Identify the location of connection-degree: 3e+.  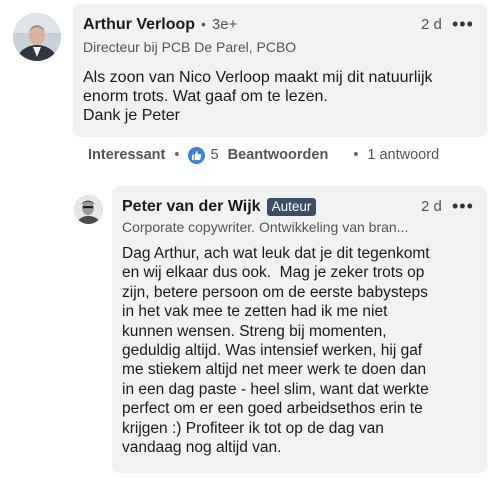
(224, 24).